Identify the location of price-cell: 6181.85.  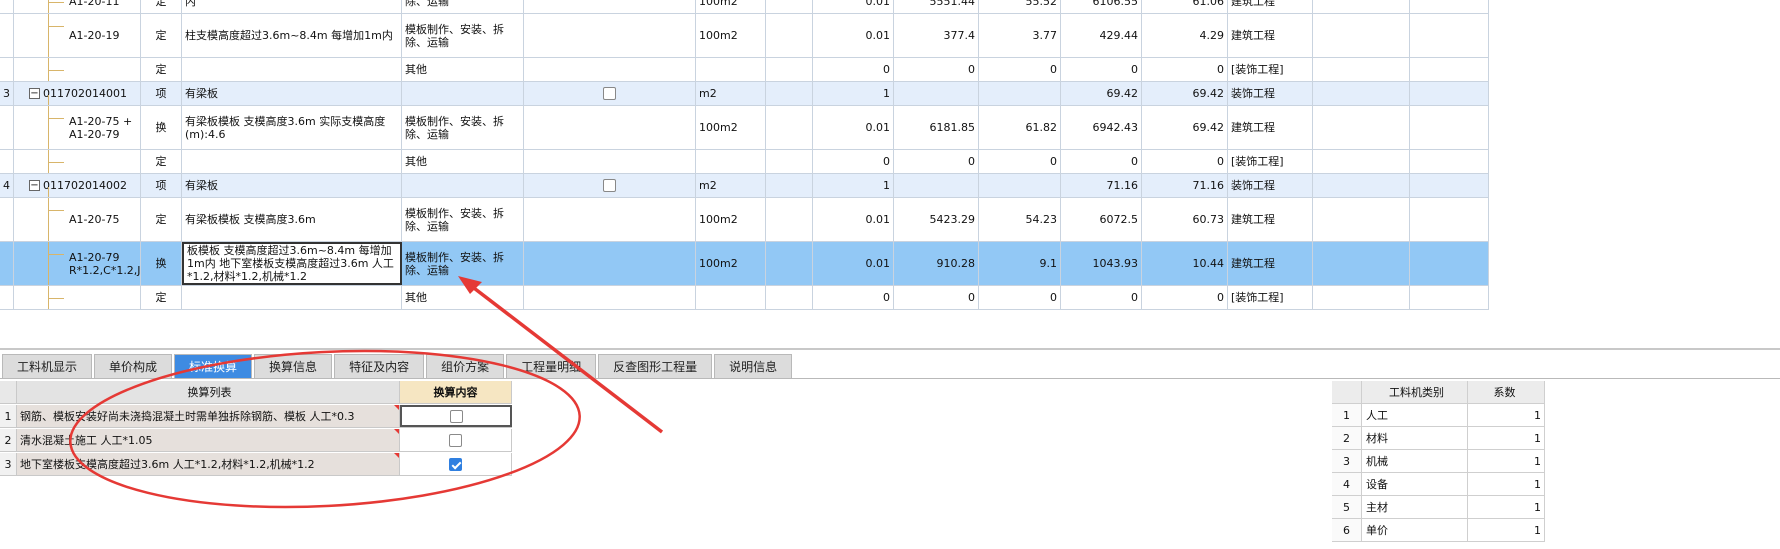
(936, 127).